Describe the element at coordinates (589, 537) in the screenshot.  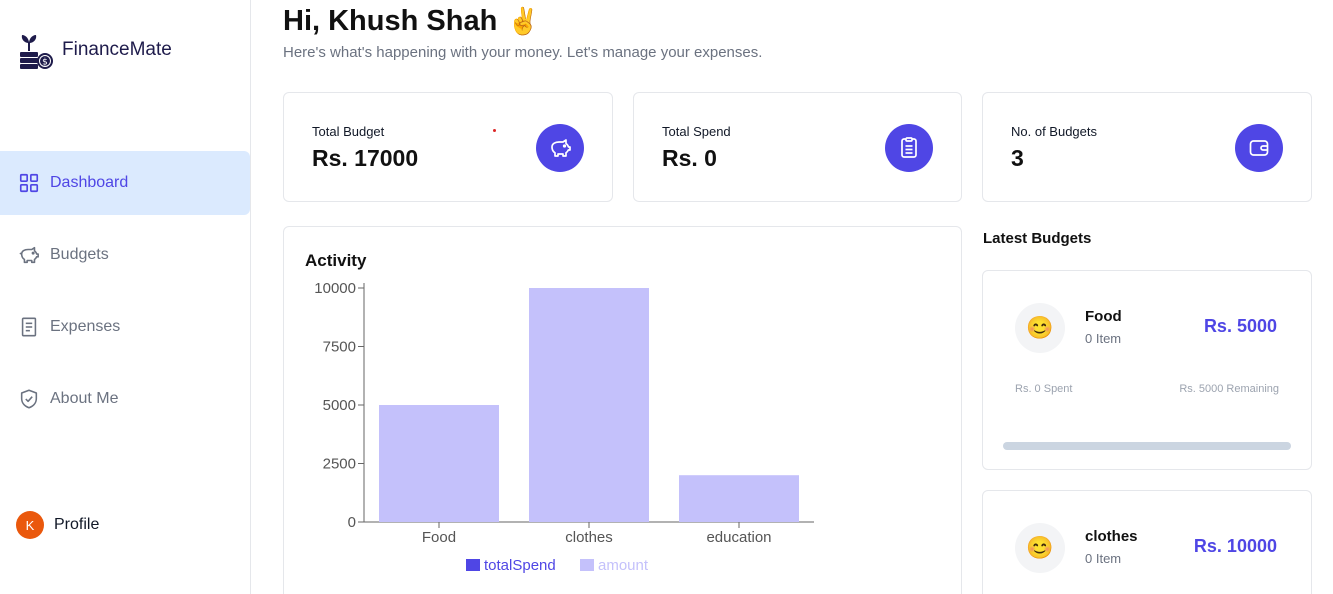
I see `x-tick-label: clothes` at that location.